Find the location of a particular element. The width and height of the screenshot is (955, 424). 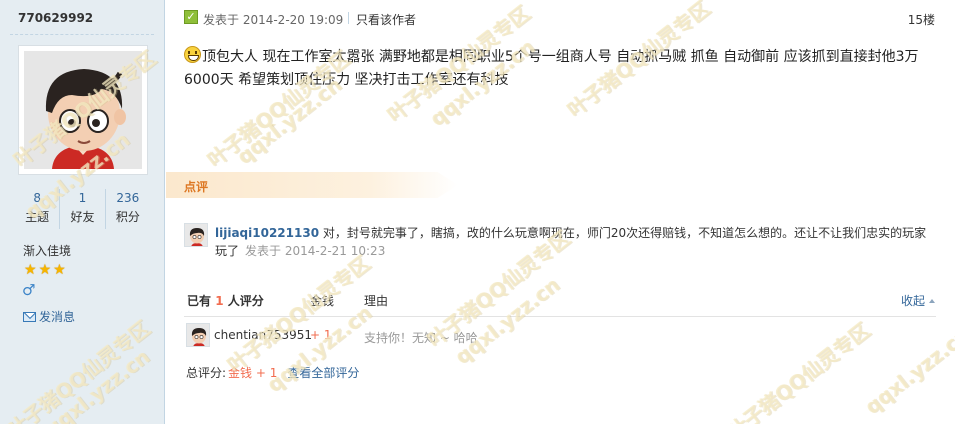

post-time: 发表于 2014-2-20 19:09 is located at coordinates (273, 20).